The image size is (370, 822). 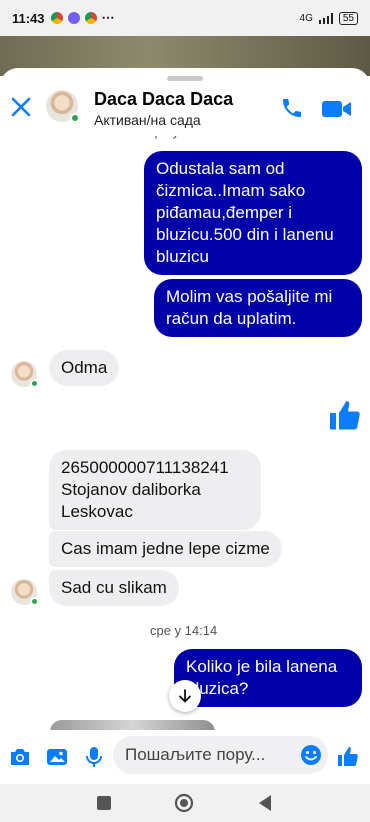 I want to click on message-bubble-incoming: Odma, so click(x=84, y=368).